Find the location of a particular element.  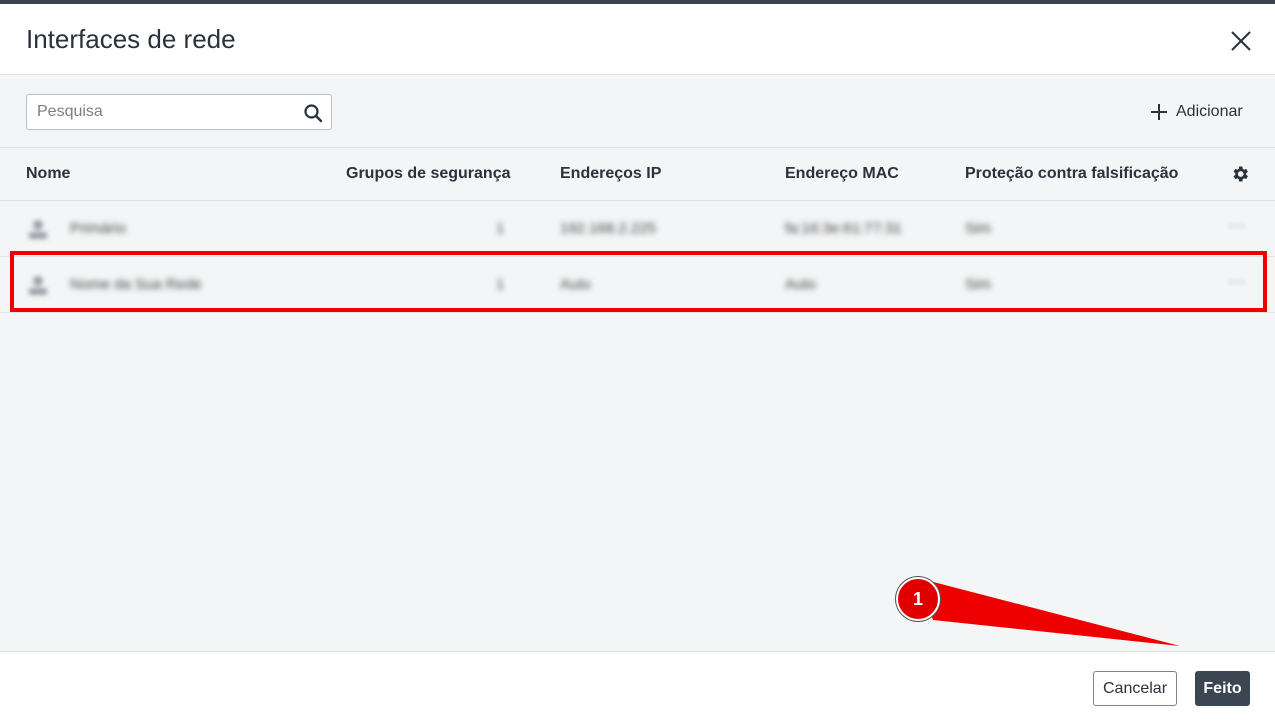

close-icon is located at coordinates (1241, 41).